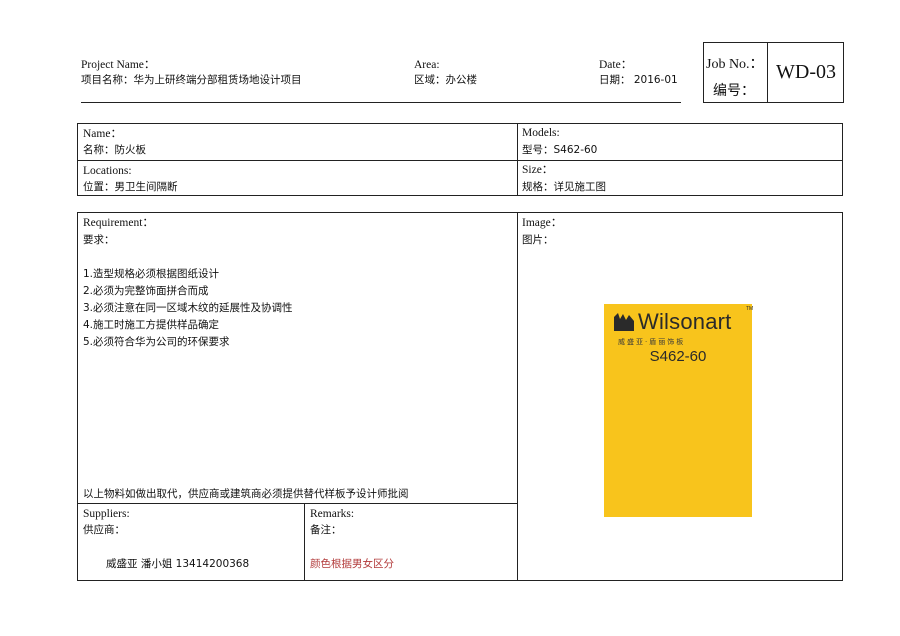 The image size is (900, 636). Describe the element at coordinates (151, 274) in the screenshot. I see `requirement-item: 1.造型规格必须根据图纸设计` at that location.